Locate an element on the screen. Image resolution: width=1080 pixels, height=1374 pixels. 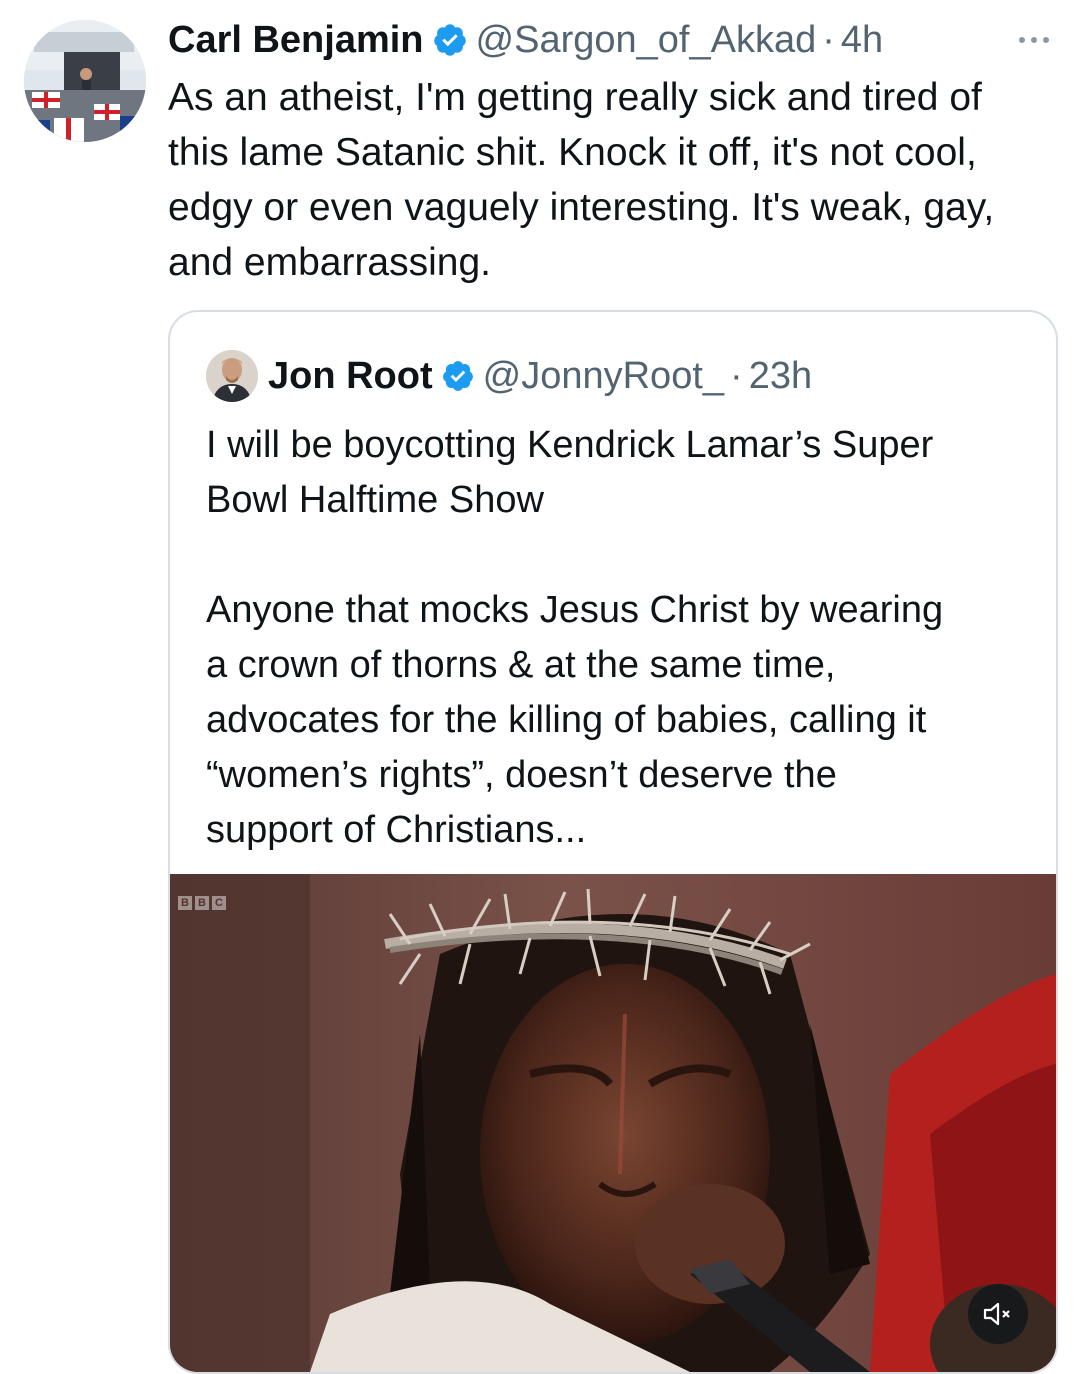
author-avatar is located at coordinates (85, 81).